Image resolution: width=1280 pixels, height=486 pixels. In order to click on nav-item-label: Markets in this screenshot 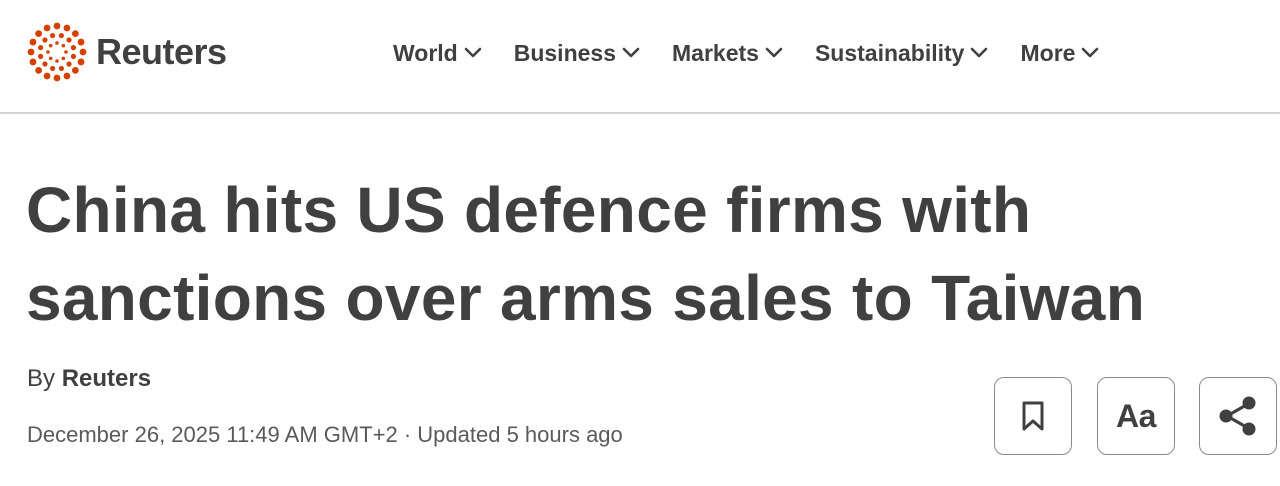, I will do `click(715, 52)`.